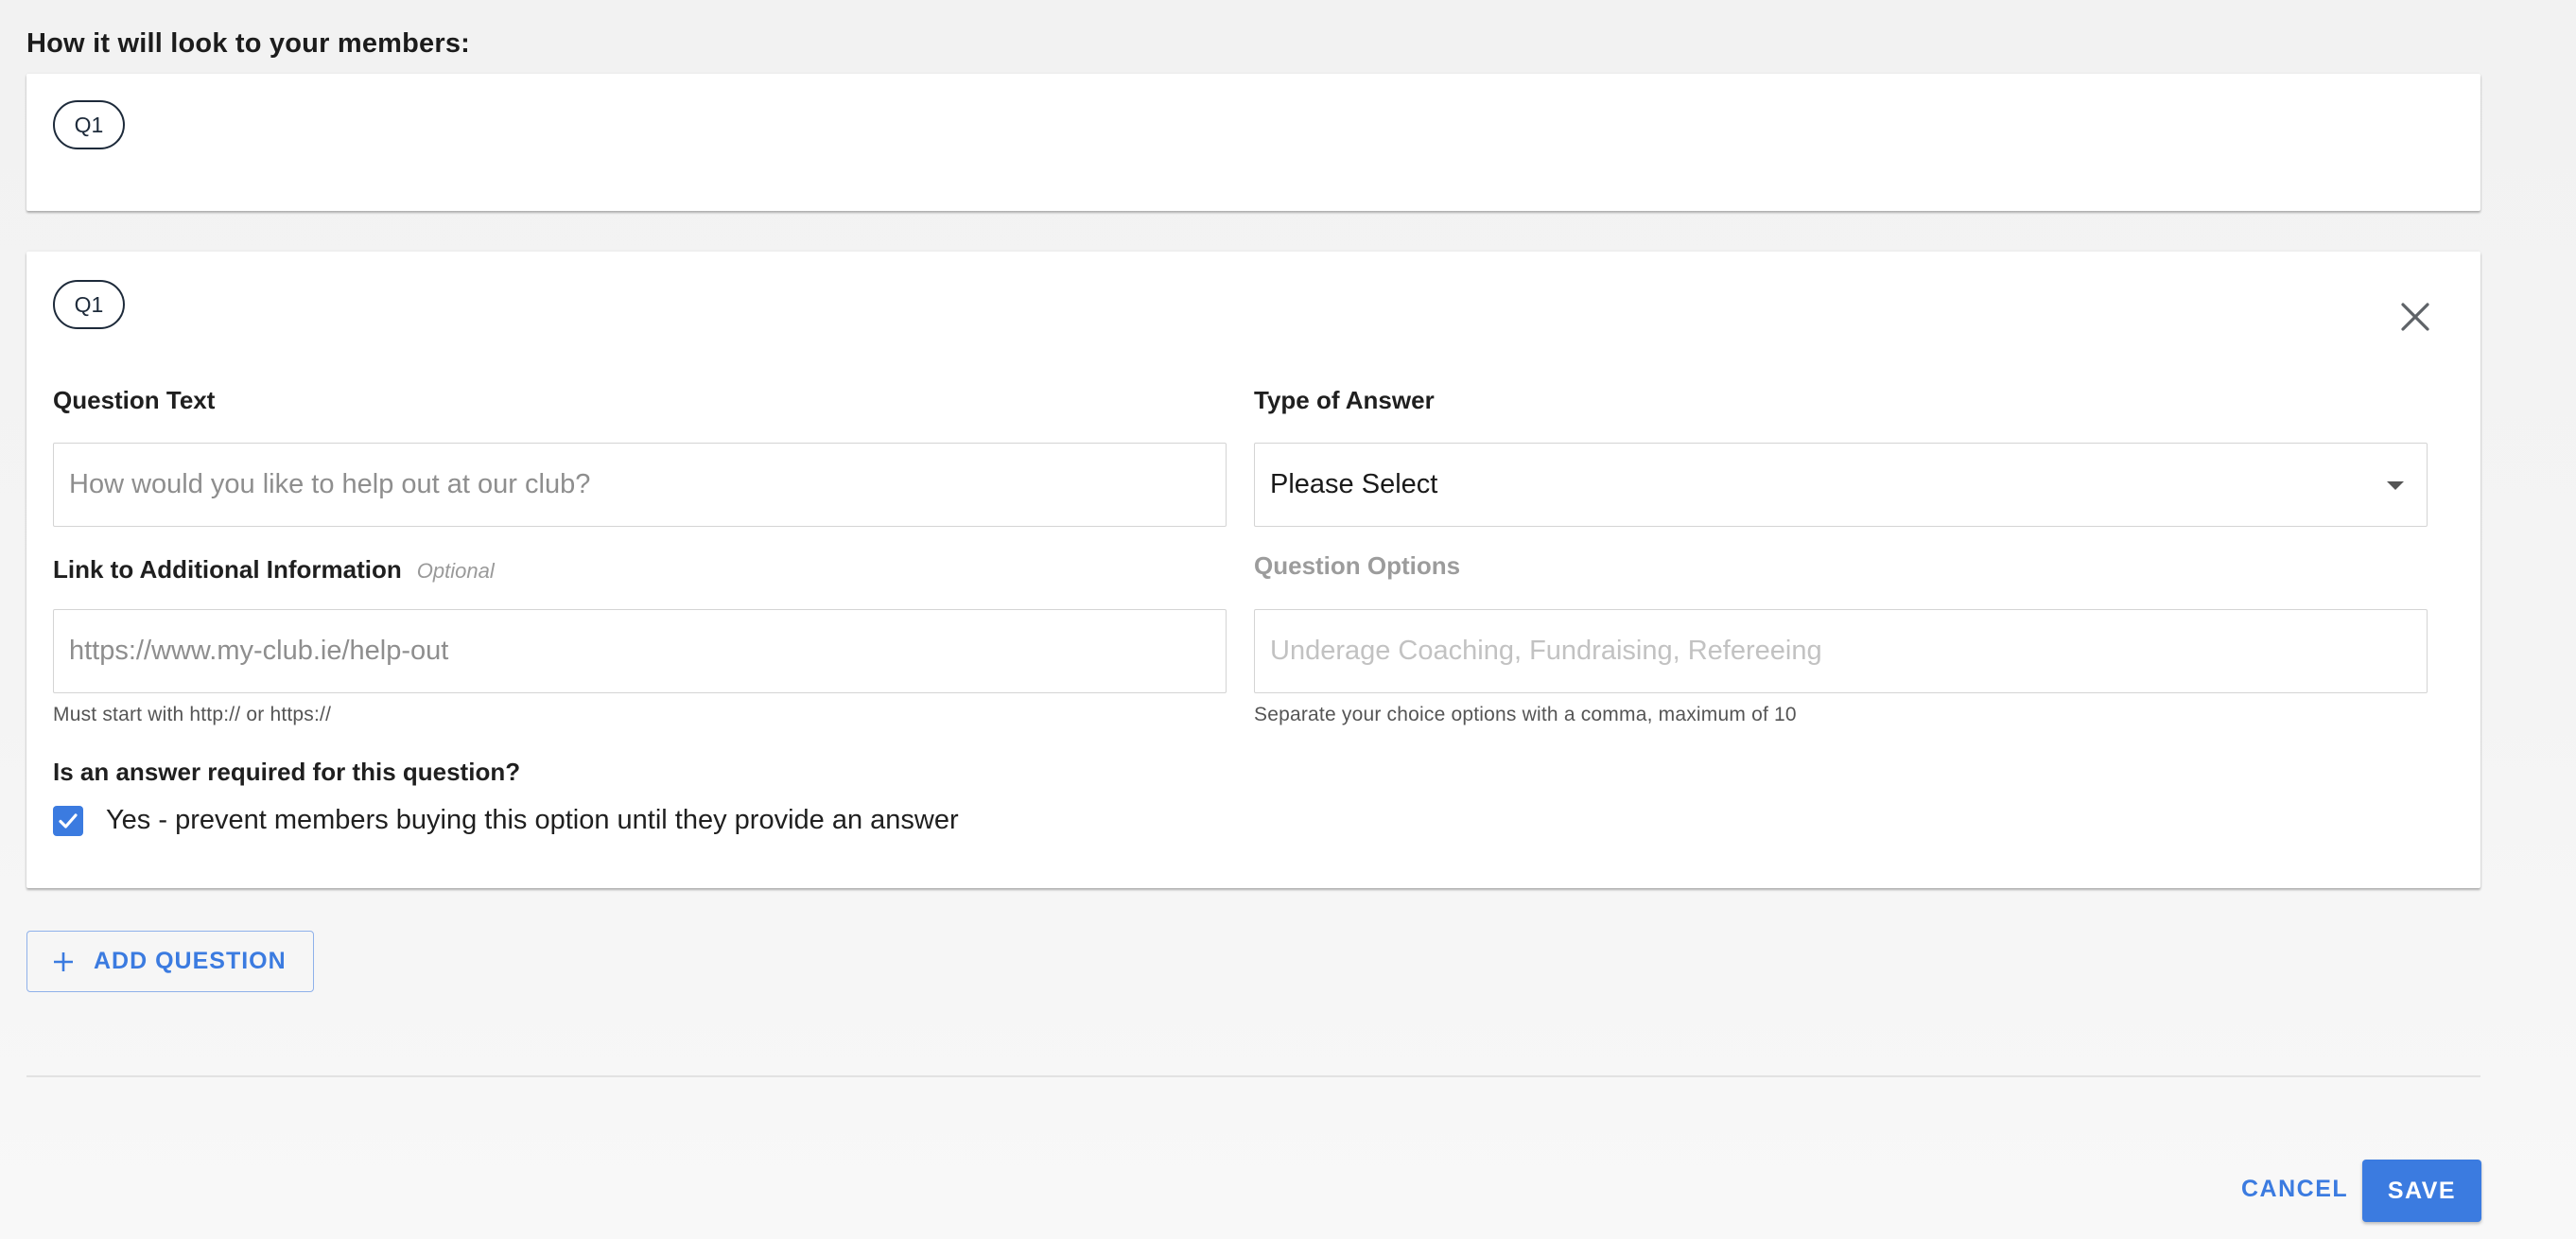  What do you see at coordinates (1253, 142) in the screenshot?
I see `preview-card: Q1` at bounding box center [1253, 142].